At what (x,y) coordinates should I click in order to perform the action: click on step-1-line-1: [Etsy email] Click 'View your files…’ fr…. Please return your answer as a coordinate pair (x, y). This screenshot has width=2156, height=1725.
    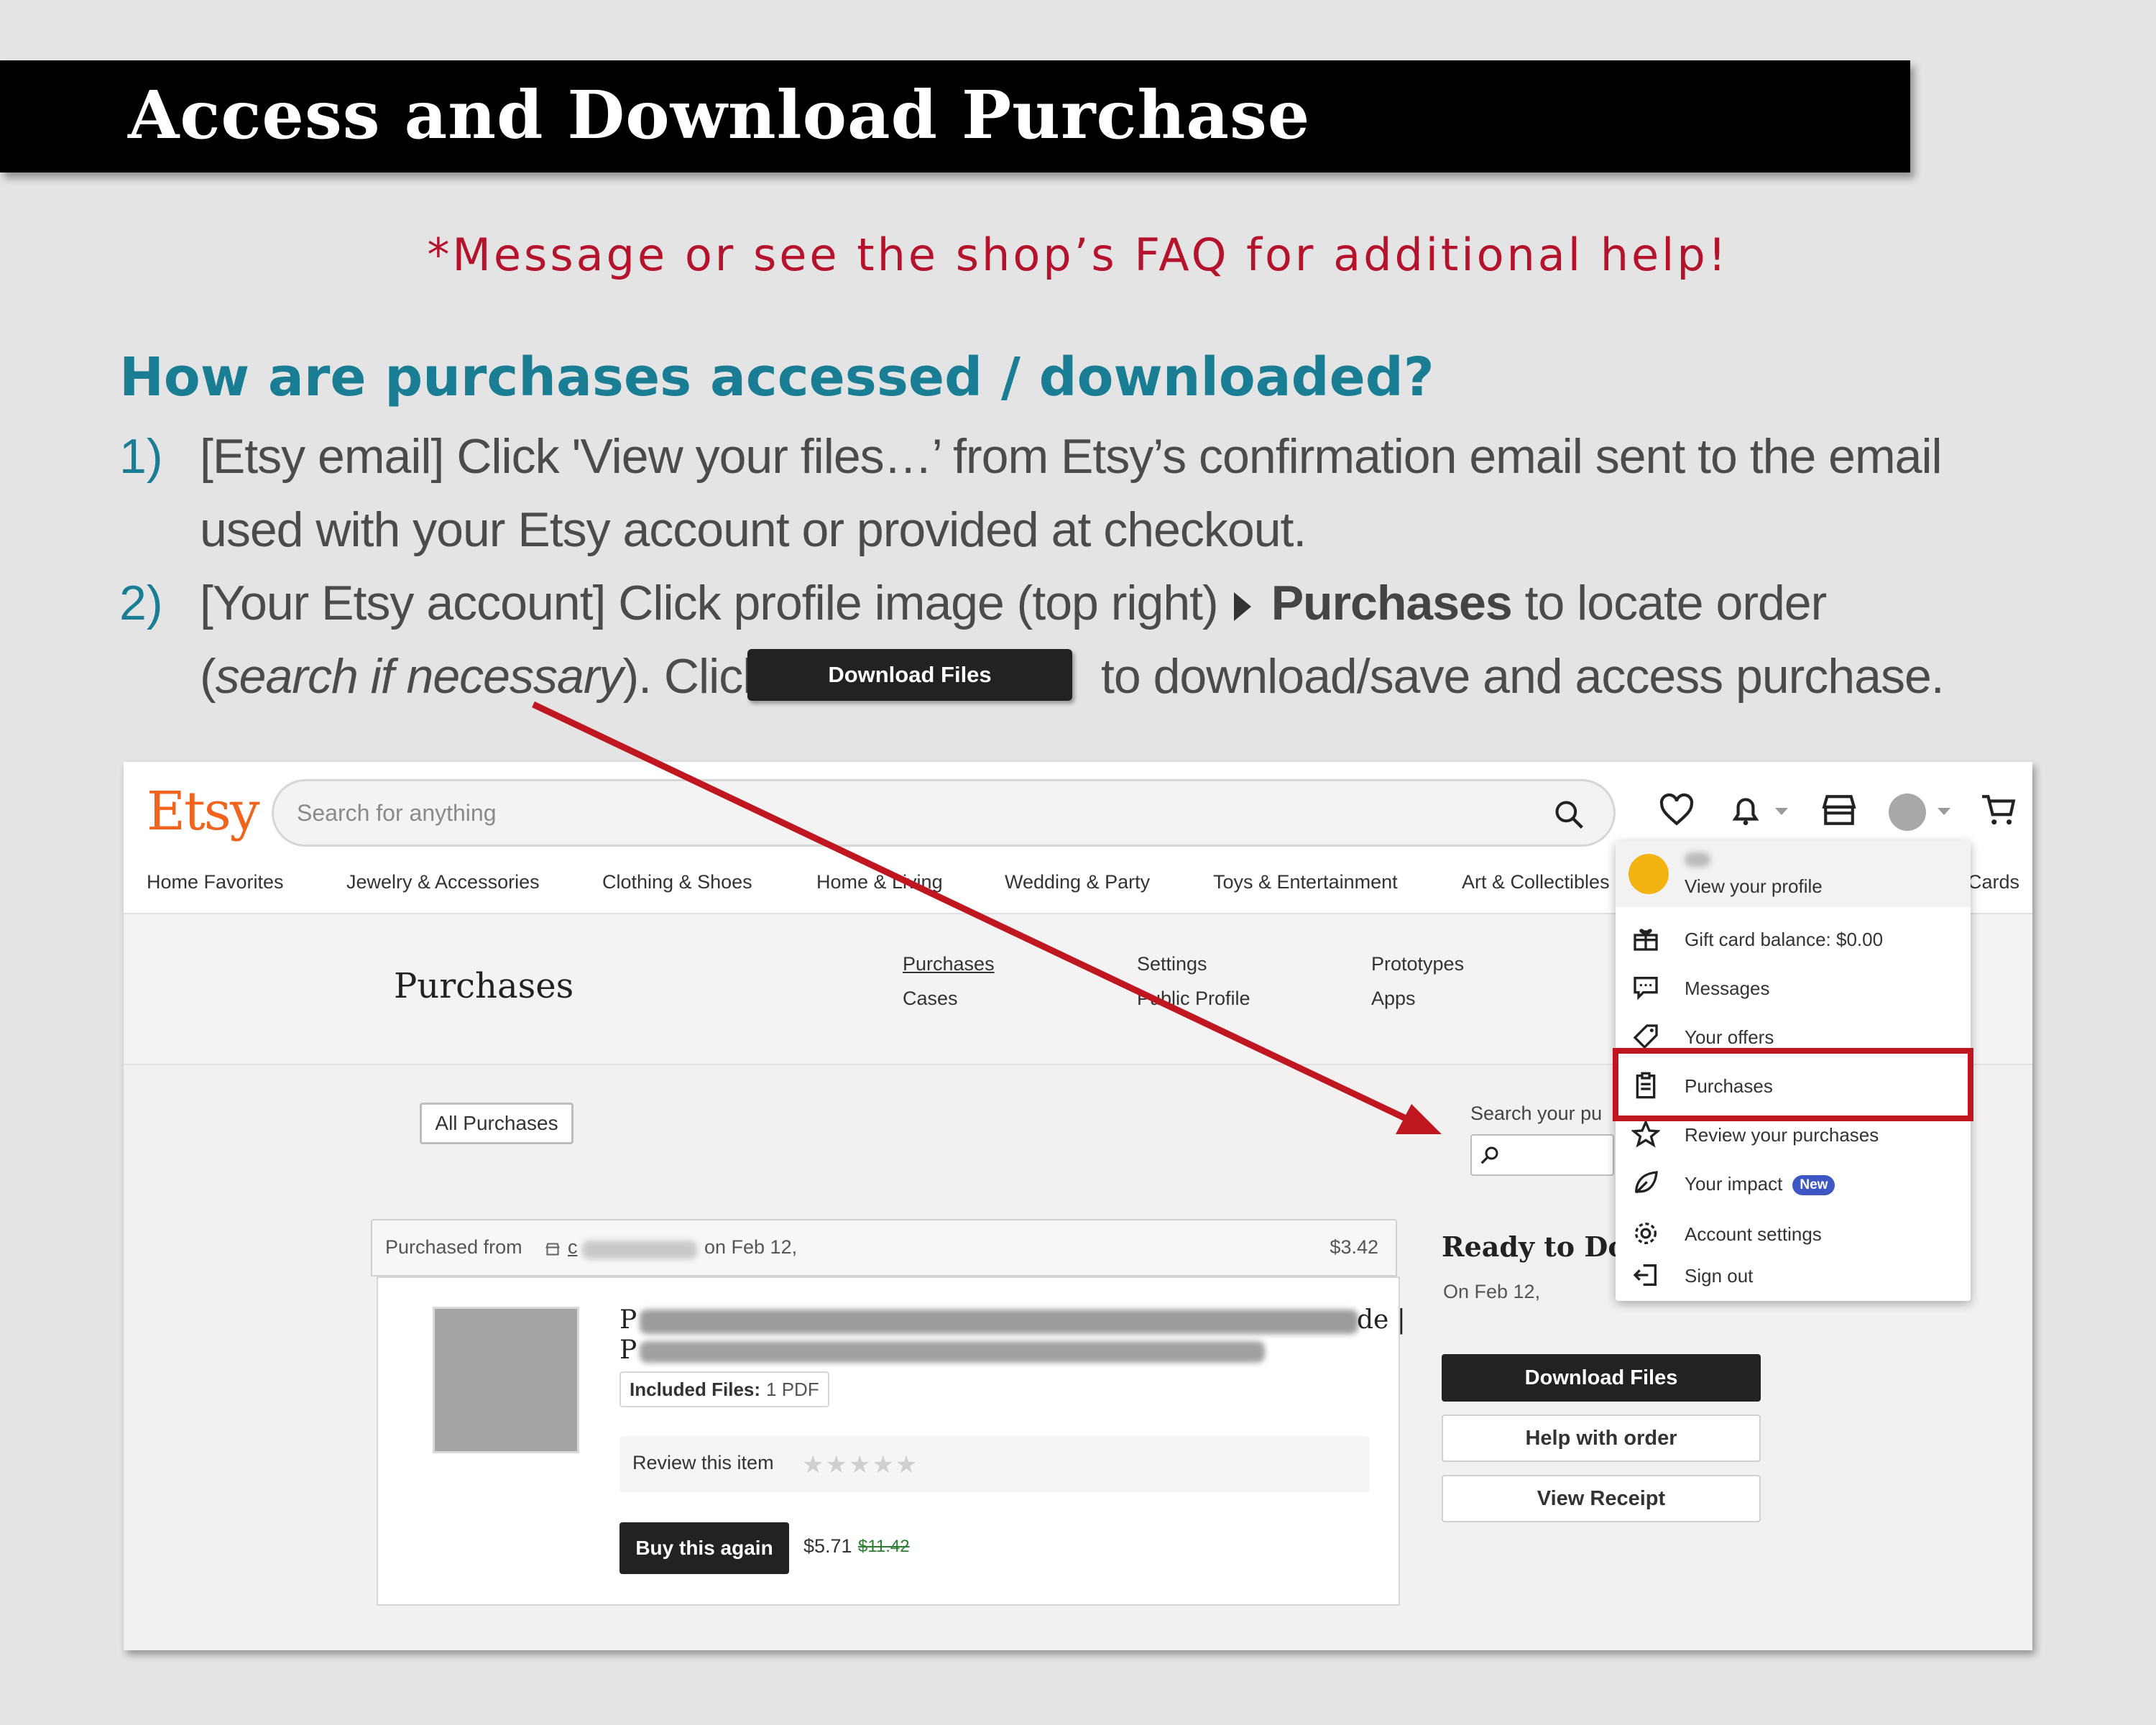
    Looking at the image, I should click on (1071, 456).